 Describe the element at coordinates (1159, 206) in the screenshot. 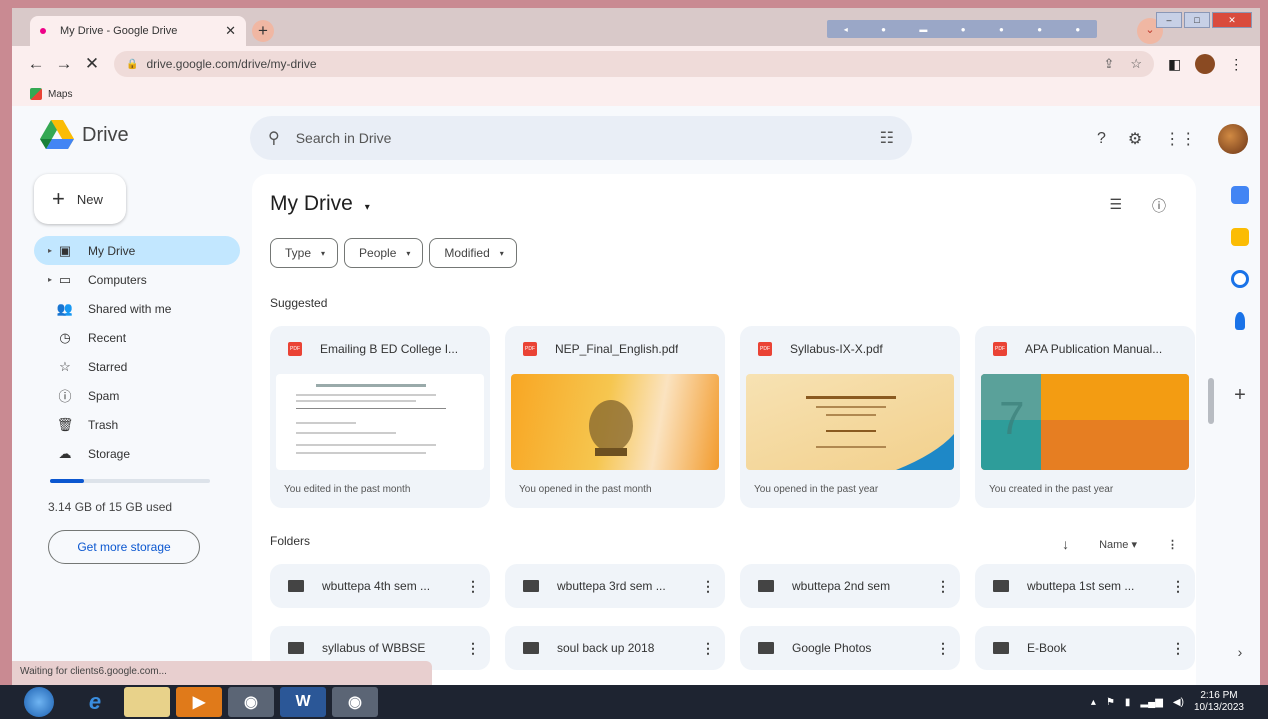

I see `details-info-icon: ⓘ` at that location.